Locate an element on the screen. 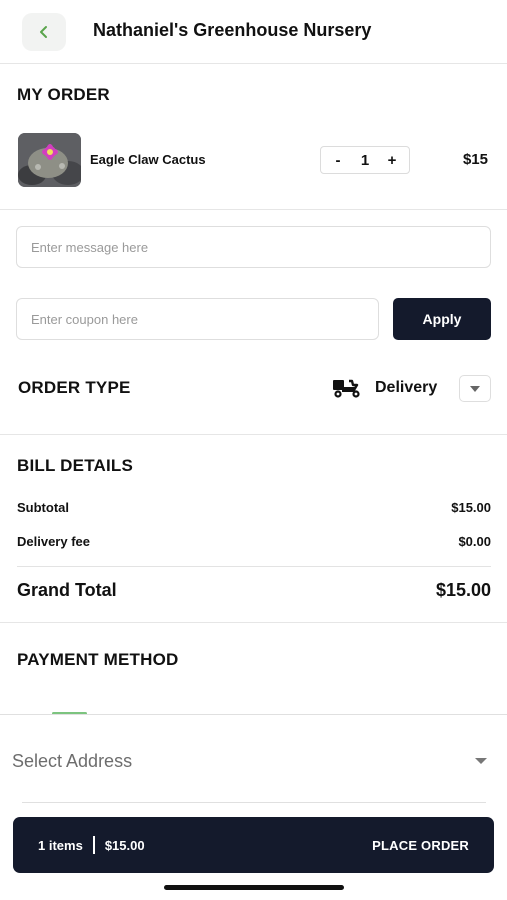 Image resolution: width=507 pixels, height=900 pixels. chevron-left-icon is located at coordinates (43, 32).